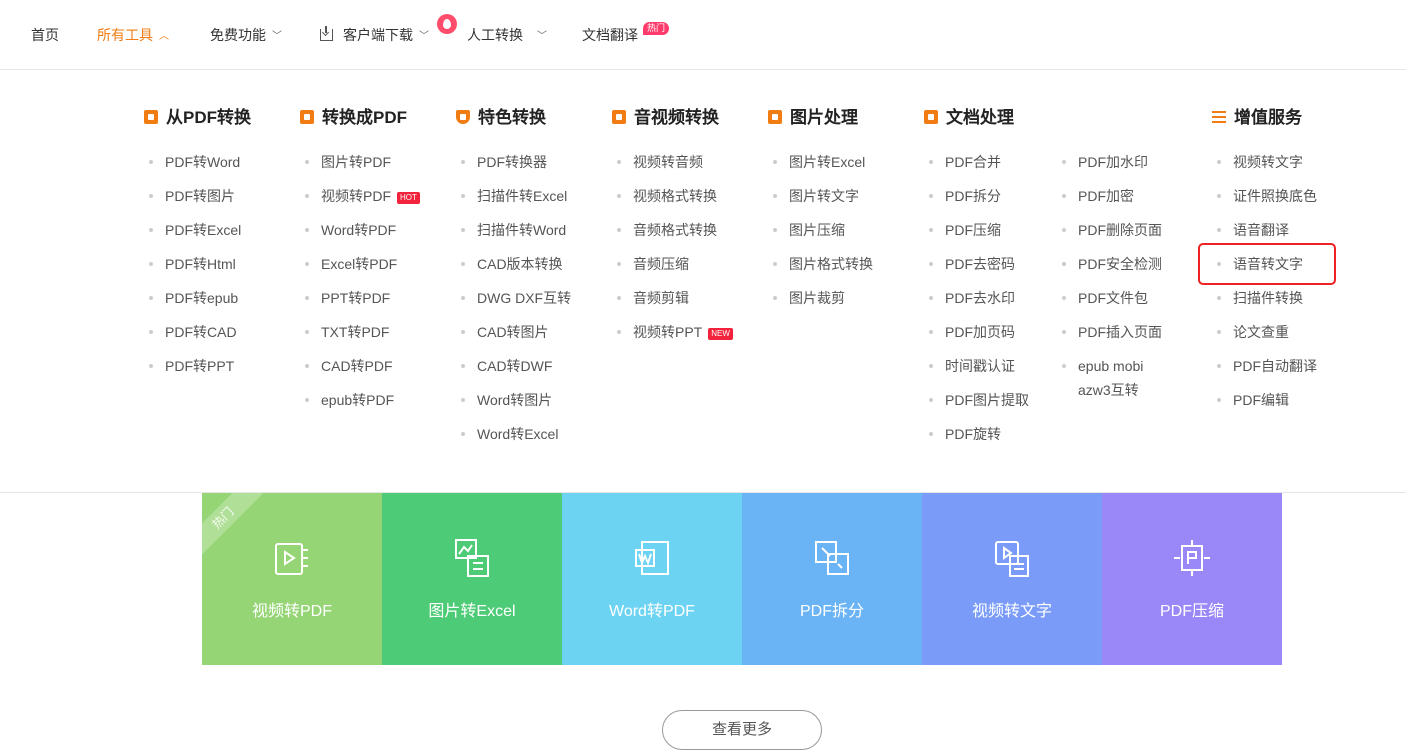 The image size is (1406, 750). I want to click on feature-tile: 图片转Excel, so click(472, 579).